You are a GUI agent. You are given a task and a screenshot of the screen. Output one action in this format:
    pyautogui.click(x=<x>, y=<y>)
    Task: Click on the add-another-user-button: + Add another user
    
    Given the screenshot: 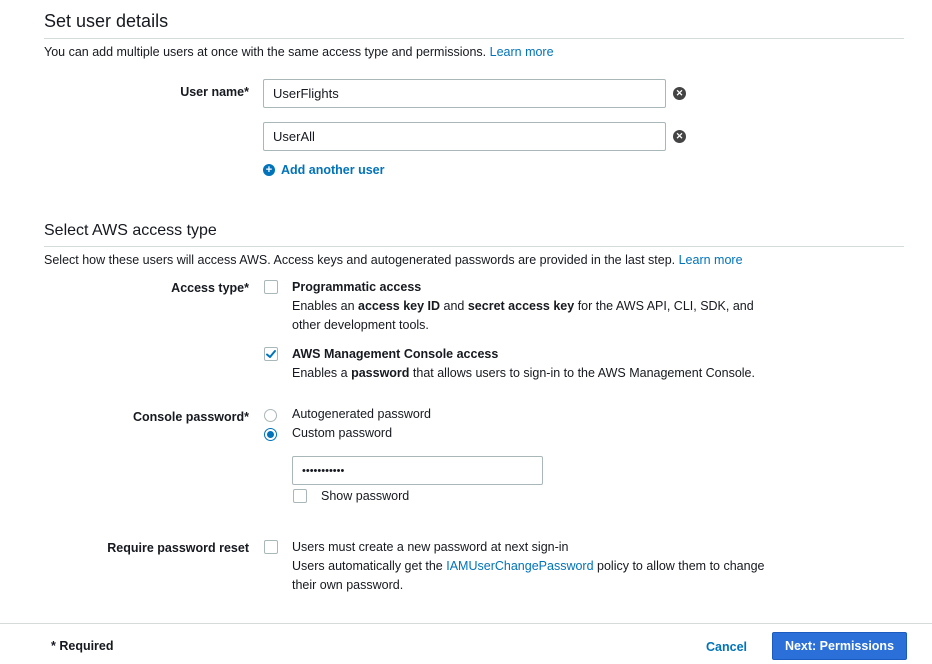 What is the action you would take?
    pyautogui.click(x=324, y=170)
    